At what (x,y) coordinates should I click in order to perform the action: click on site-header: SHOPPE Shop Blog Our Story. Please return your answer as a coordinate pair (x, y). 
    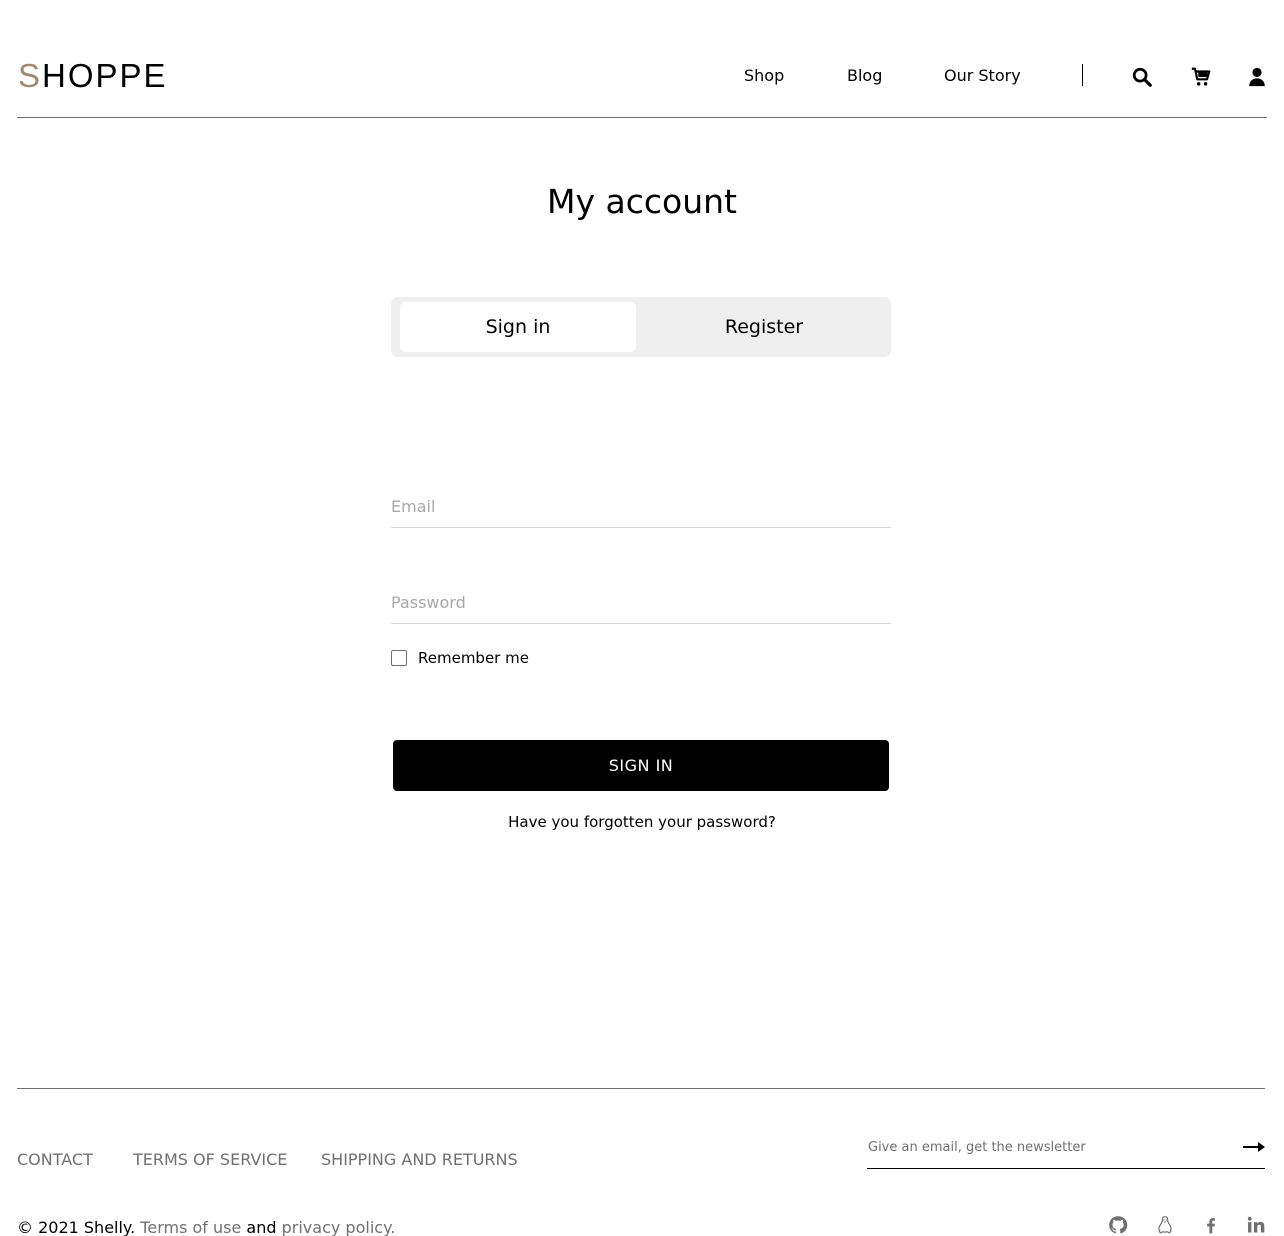
    Looking at the image, I should click on (642, 59).